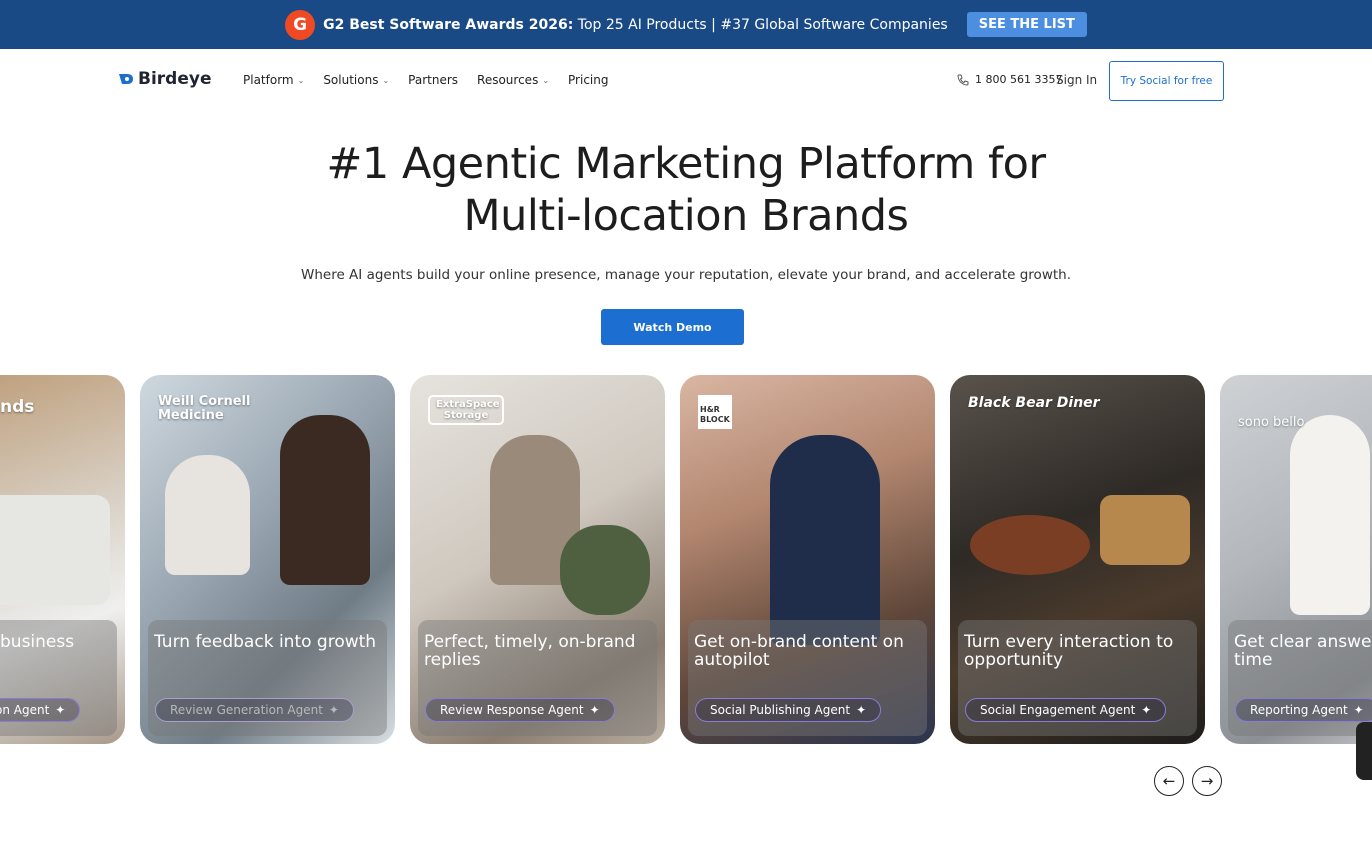 Image resolution: width=1372 pixels, height=865 pixels. What do you see at coordinates (672, 327) in the screenshot?
I see `watch-demo-button: Watch Demo` at bounding box center [672, 327].